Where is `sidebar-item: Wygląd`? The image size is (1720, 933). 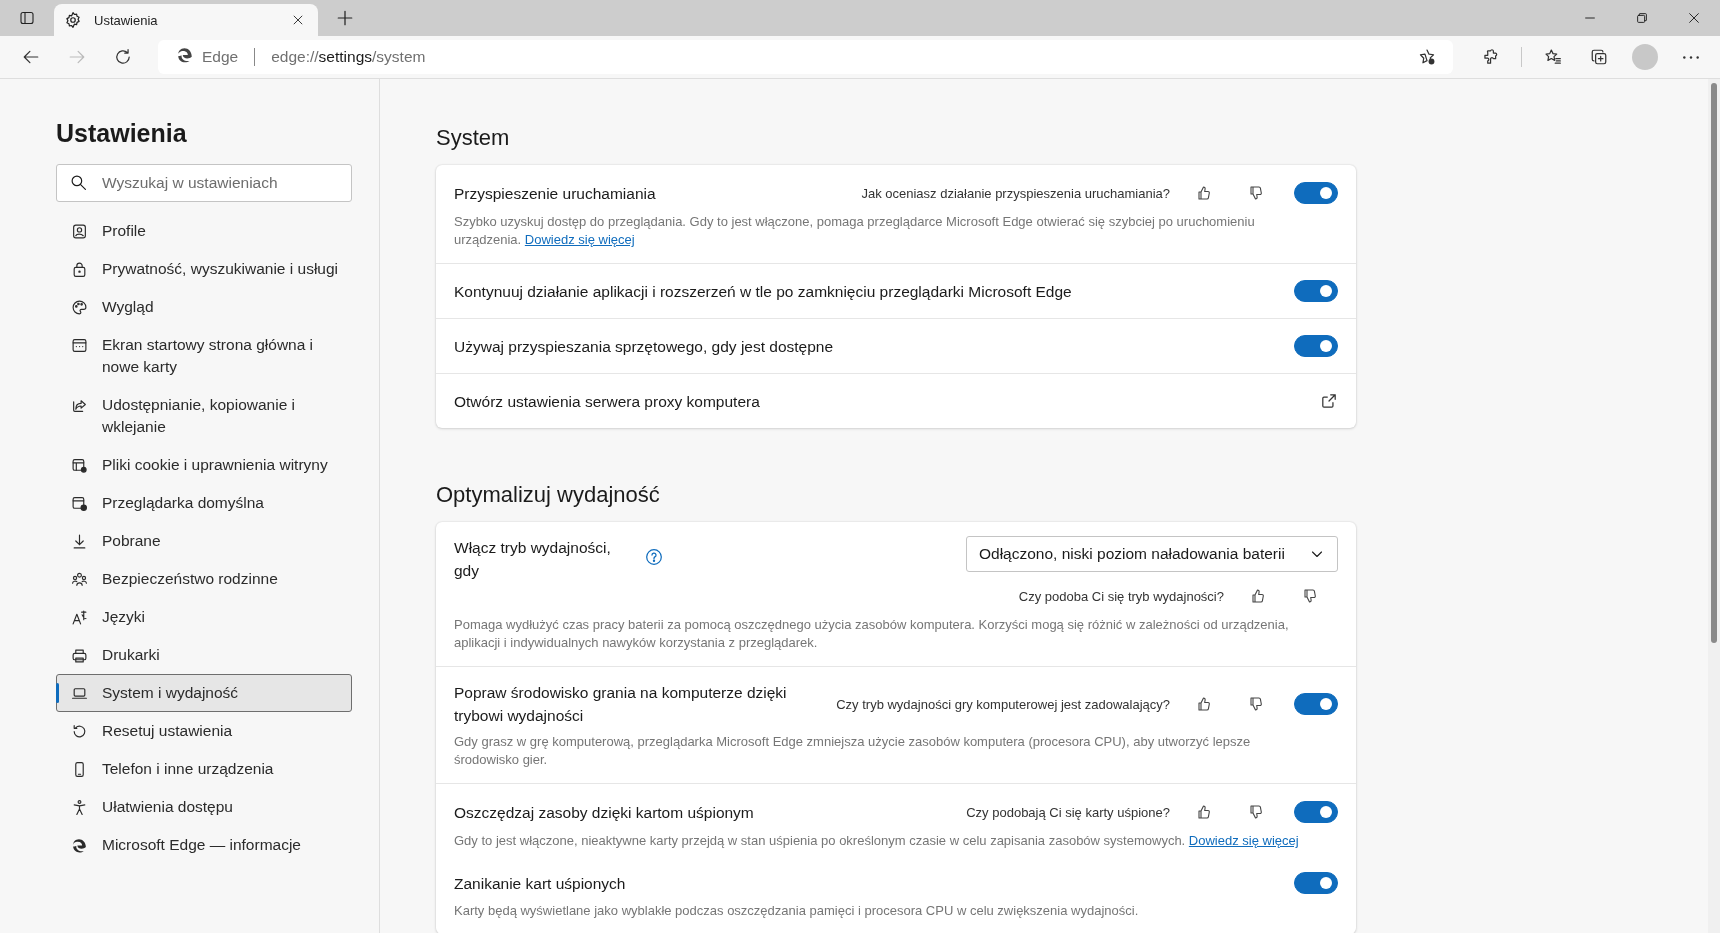
sidebar-item: Wygląd is located at coordinates (204, 307).